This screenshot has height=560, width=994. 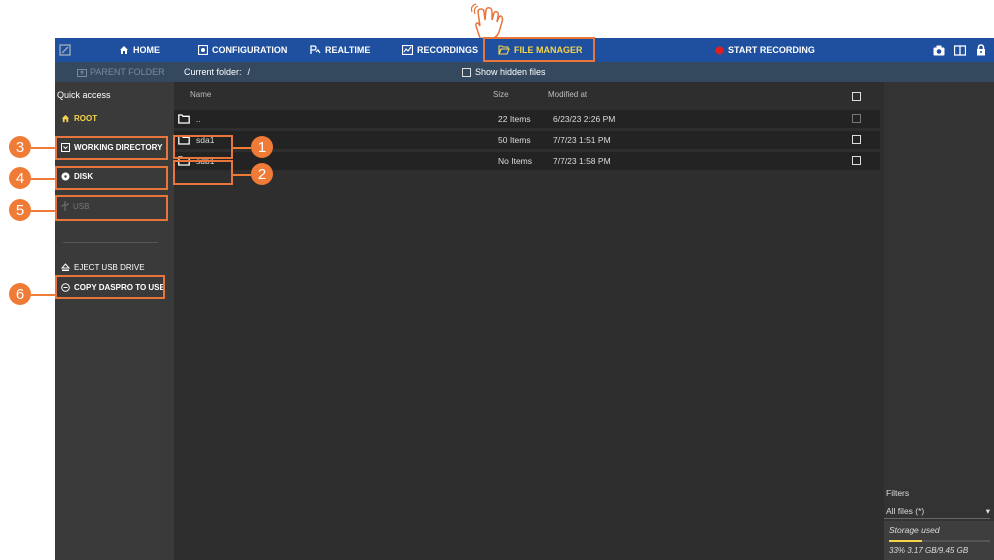 What do you see at coordinates (914, 530) in the screenshot?
I see `storage-label: Storage used` at bounding box center [914, 530].